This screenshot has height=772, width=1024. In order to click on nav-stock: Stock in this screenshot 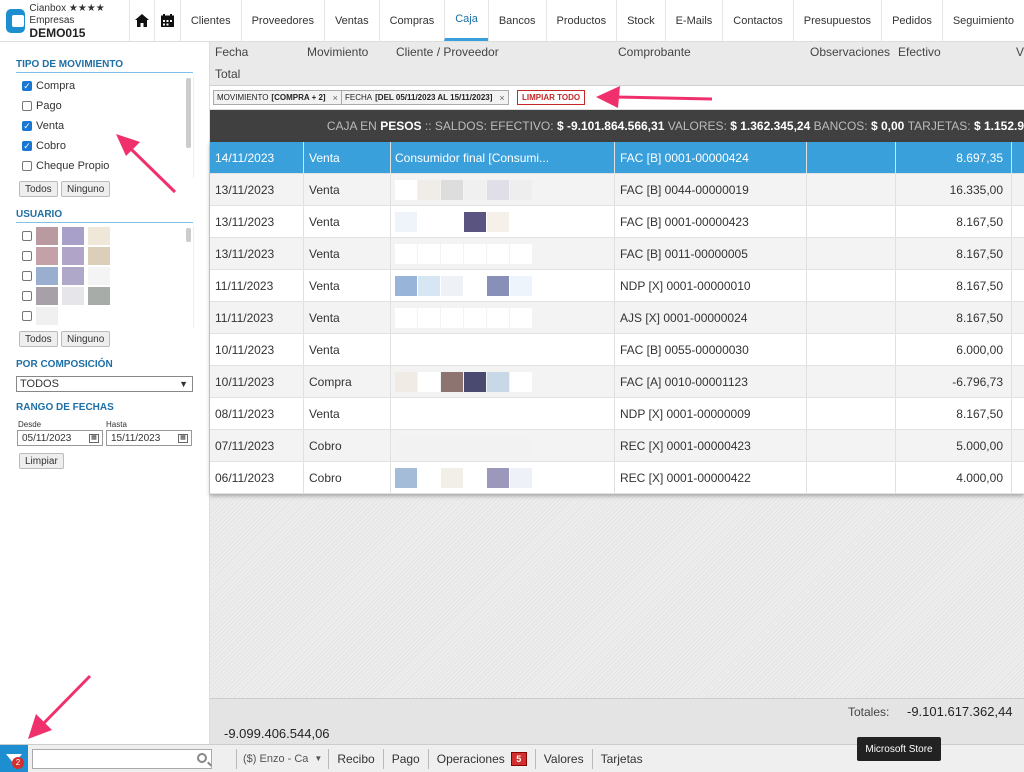, I will do `click(640, 20)`.